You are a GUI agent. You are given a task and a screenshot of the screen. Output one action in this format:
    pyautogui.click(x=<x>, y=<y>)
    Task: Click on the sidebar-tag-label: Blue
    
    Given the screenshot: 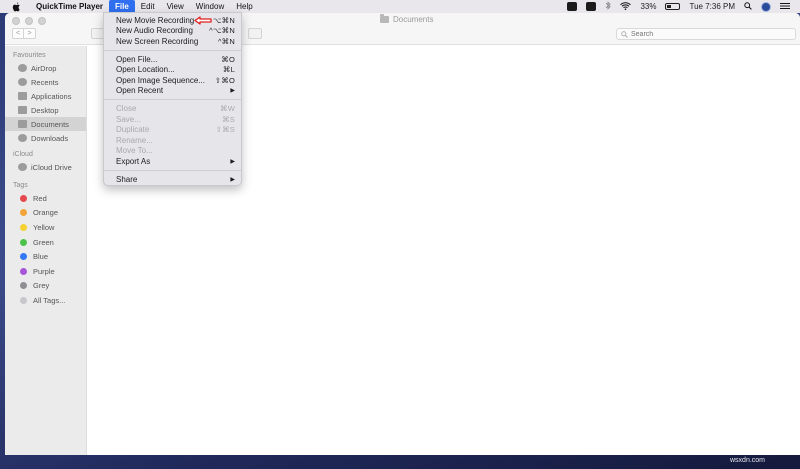 What is the action you would take?
    pyautogui.click(x=41, y=257)
    